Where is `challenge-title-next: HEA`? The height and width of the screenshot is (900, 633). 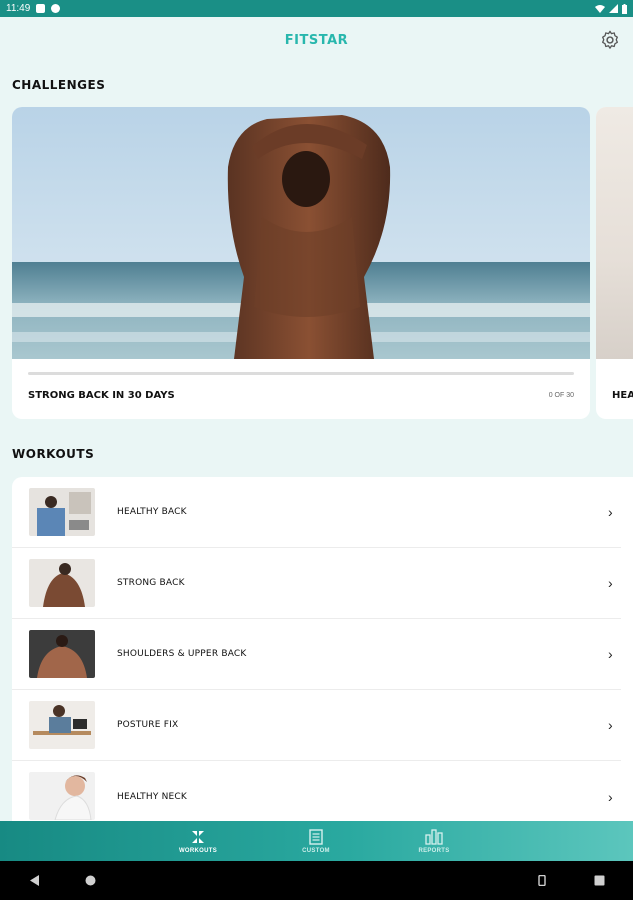
challenge-title-next: HEA is located at coordinates (622, 395).